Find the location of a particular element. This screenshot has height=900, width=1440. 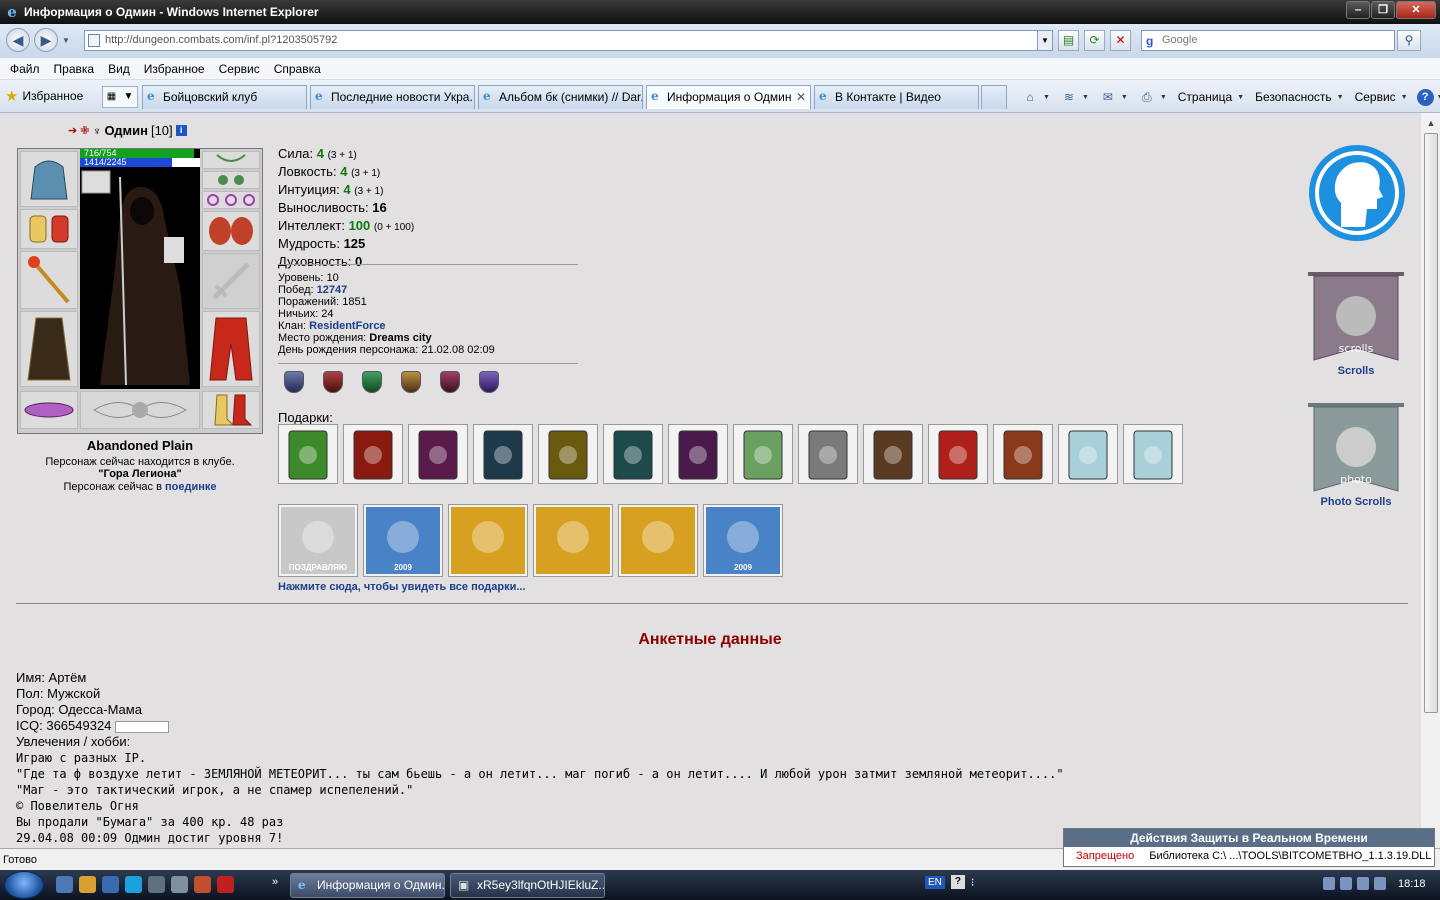

offhand-slot-empty is located at coordinates (231, 281).